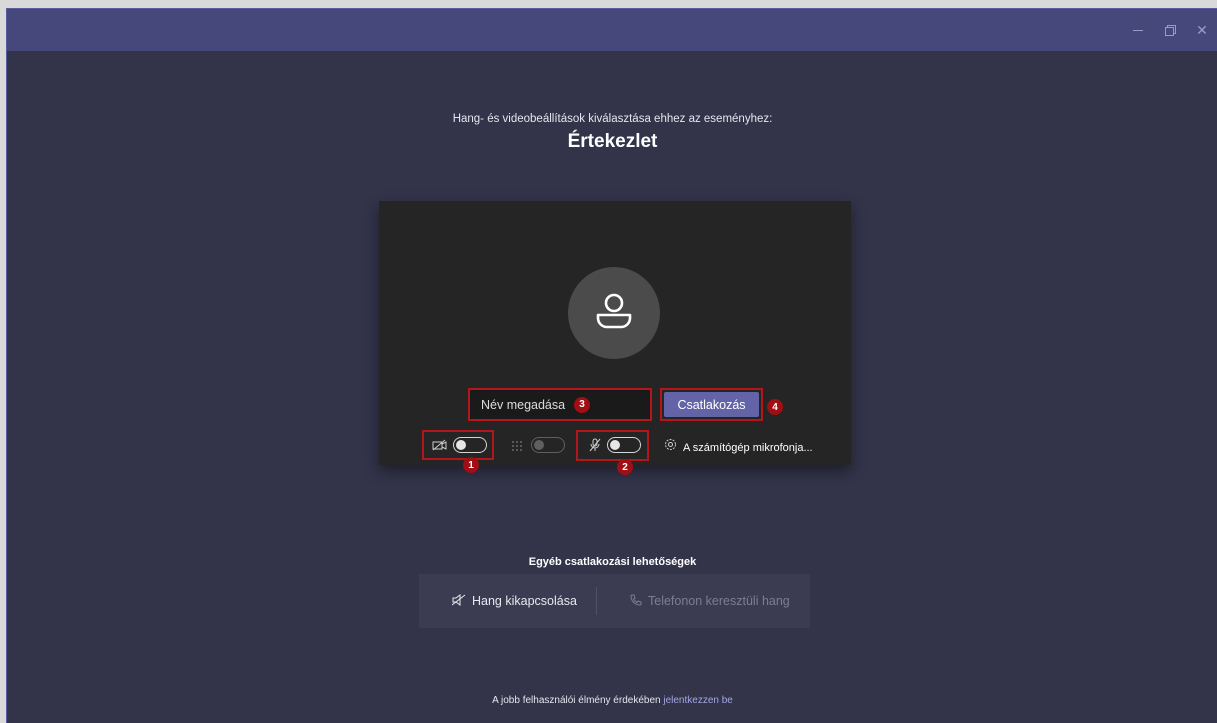  What do you see at coordinates (612, 30) in the screenshot?
I see `title-bar: ✕` at bounding box center [612, 30].